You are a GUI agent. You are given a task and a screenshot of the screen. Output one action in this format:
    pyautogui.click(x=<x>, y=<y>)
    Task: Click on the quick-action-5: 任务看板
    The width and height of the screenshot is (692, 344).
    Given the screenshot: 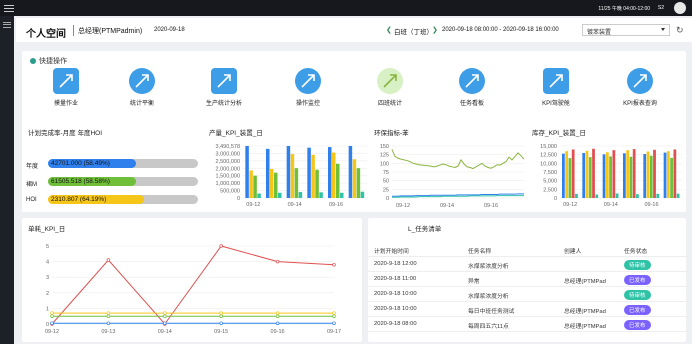 What is the action you would take?
    pyautogui.click(x=472, y=87)
    